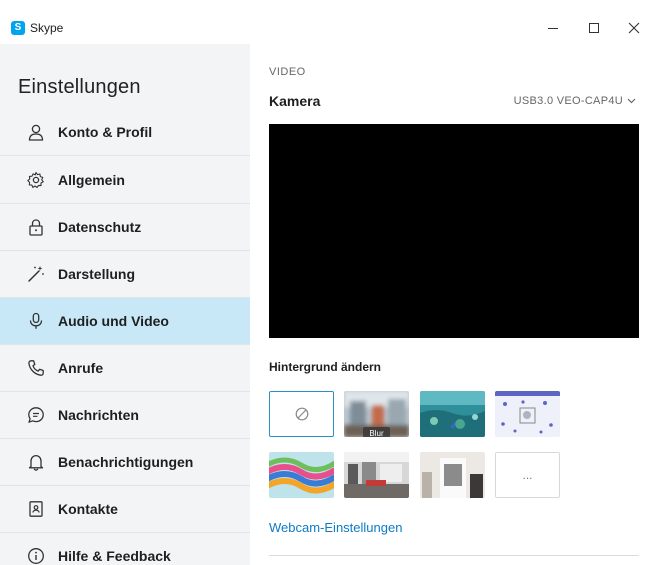 The height and width of the screenshot is (565, 646). I want to click on divider, so click(454, 555).